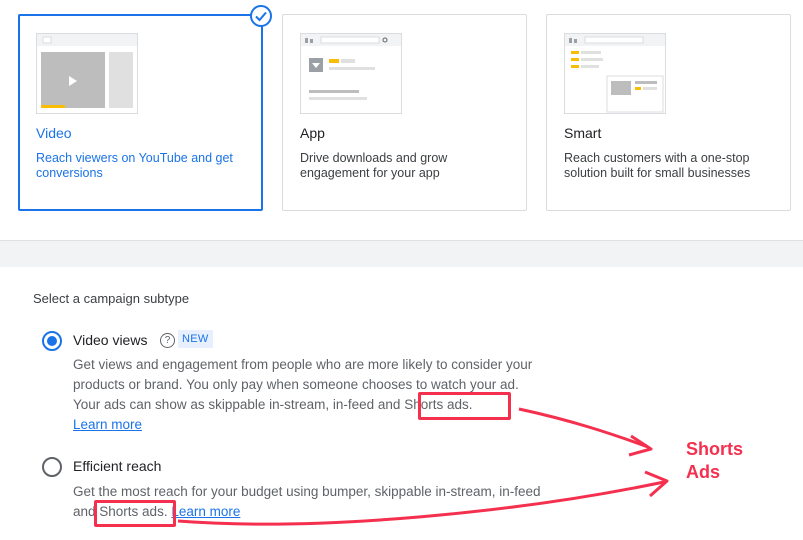 The image size is (803, 540). I want to click on annotation-line: Shorts, so click(715, 449).